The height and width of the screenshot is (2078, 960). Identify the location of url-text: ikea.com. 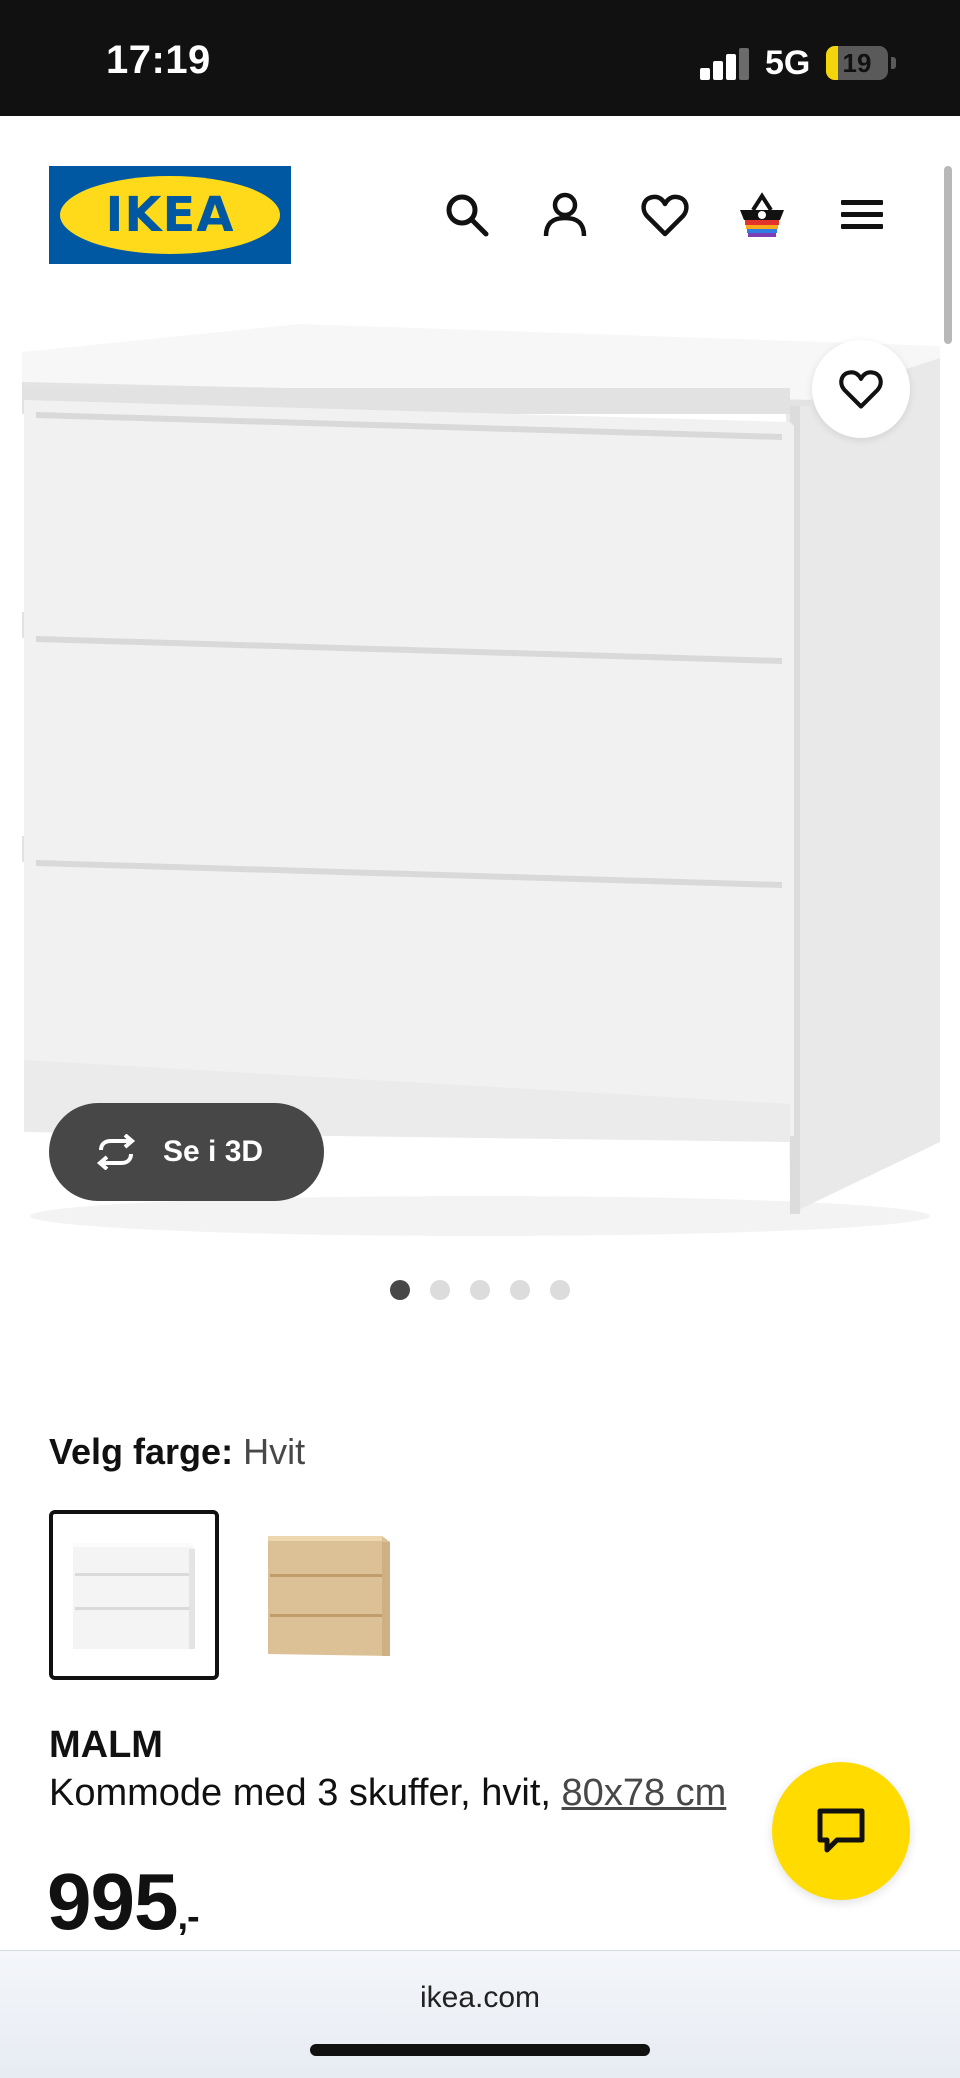
(480, 1998).